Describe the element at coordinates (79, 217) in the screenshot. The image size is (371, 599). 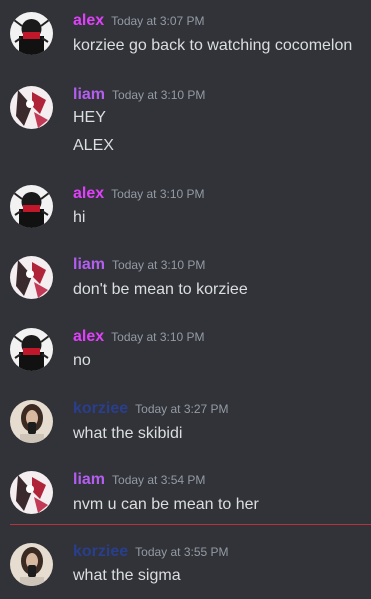
I see `message-text: hi` at that location.